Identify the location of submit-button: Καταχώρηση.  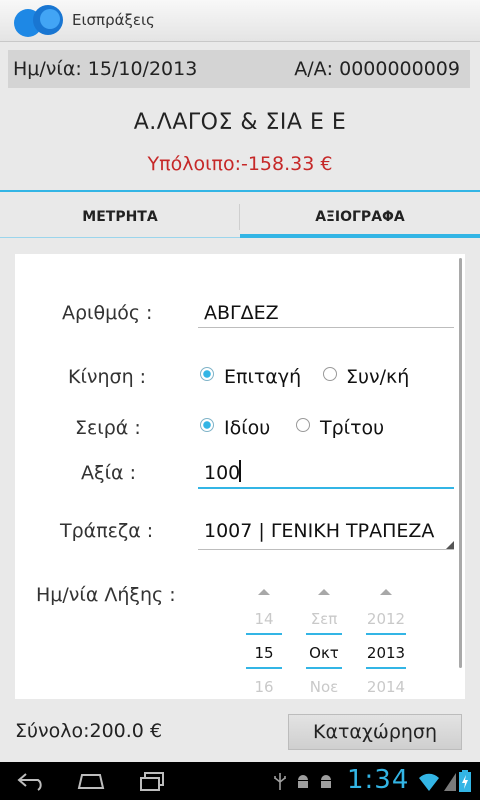
(375, 732).